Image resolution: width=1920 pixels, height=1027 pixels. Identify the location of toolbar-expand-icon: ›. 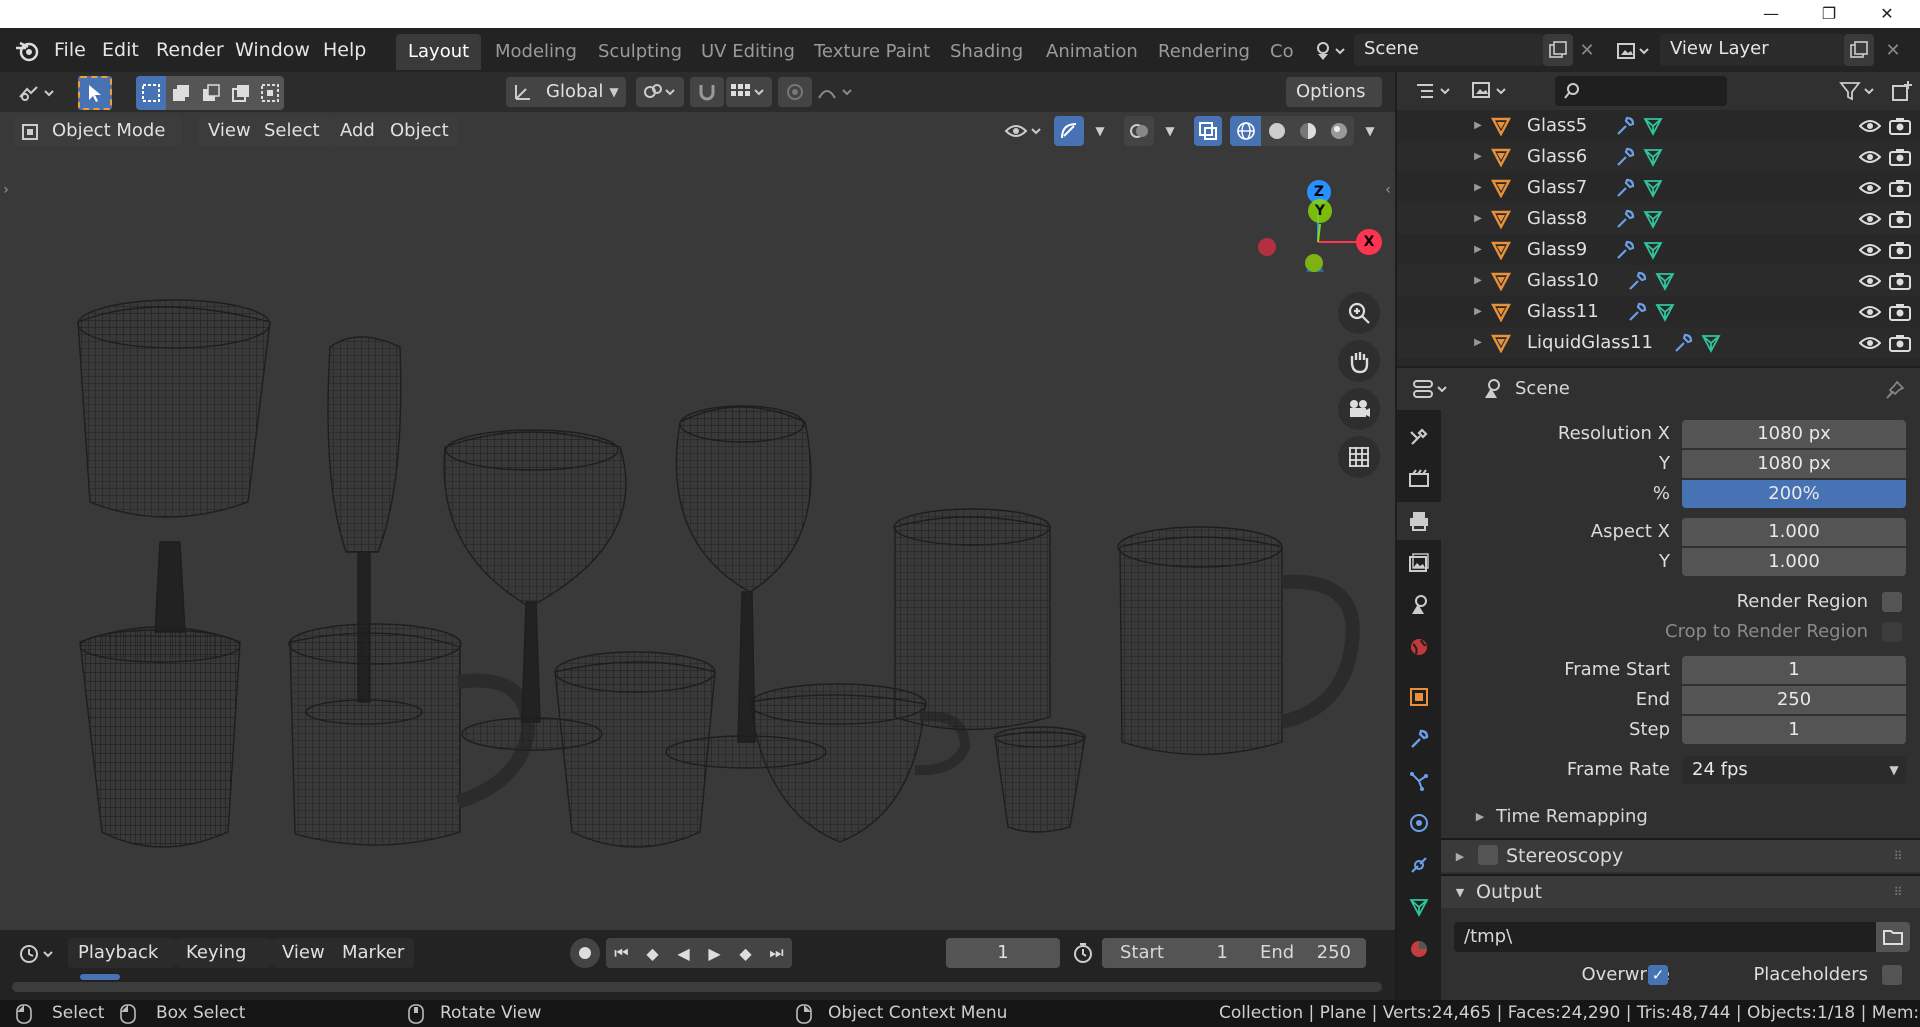
(6, 190).